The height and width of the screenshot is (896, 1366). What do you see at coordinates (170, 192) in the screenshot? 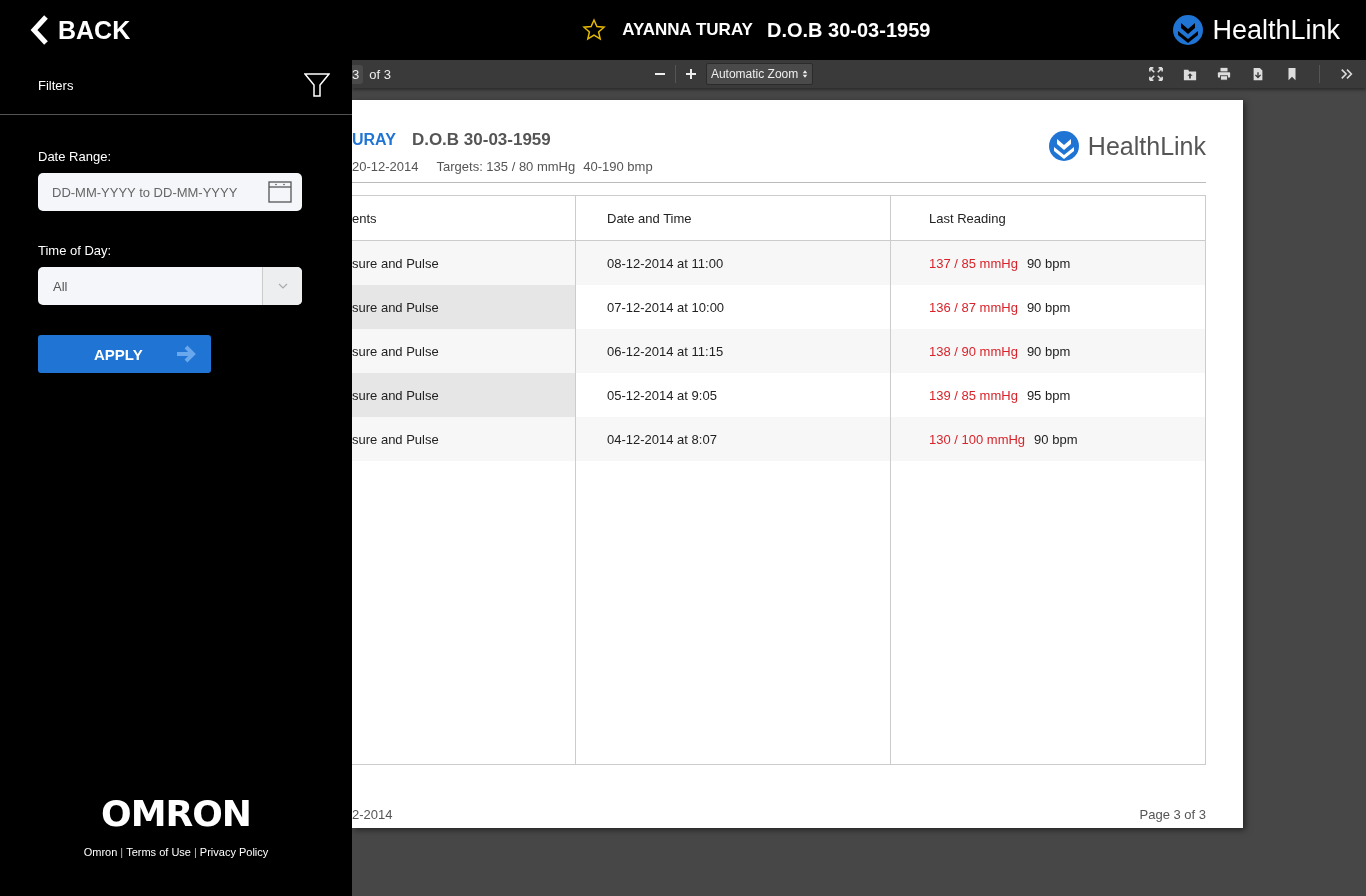
I see `date-range-field: DD-MM-YYYY to DD-MM-YYYY` at bounding box center [170, 192].